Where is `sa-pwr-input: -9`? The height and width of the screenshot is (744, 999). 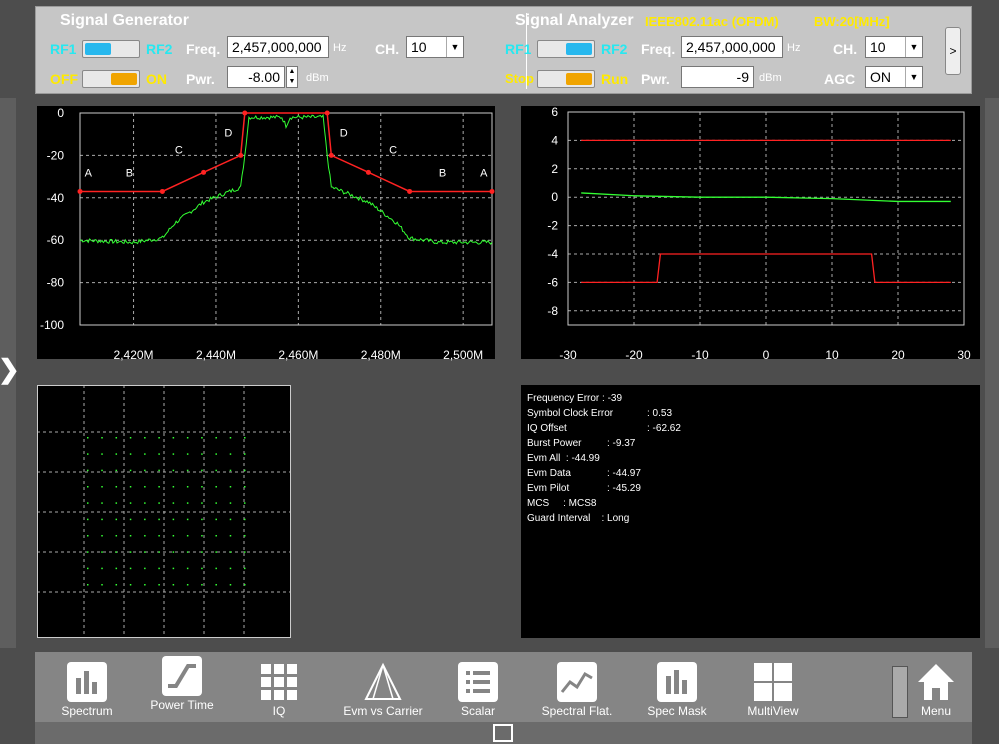
sa-pwr-input: -9 is located at coordinates (717, 77).